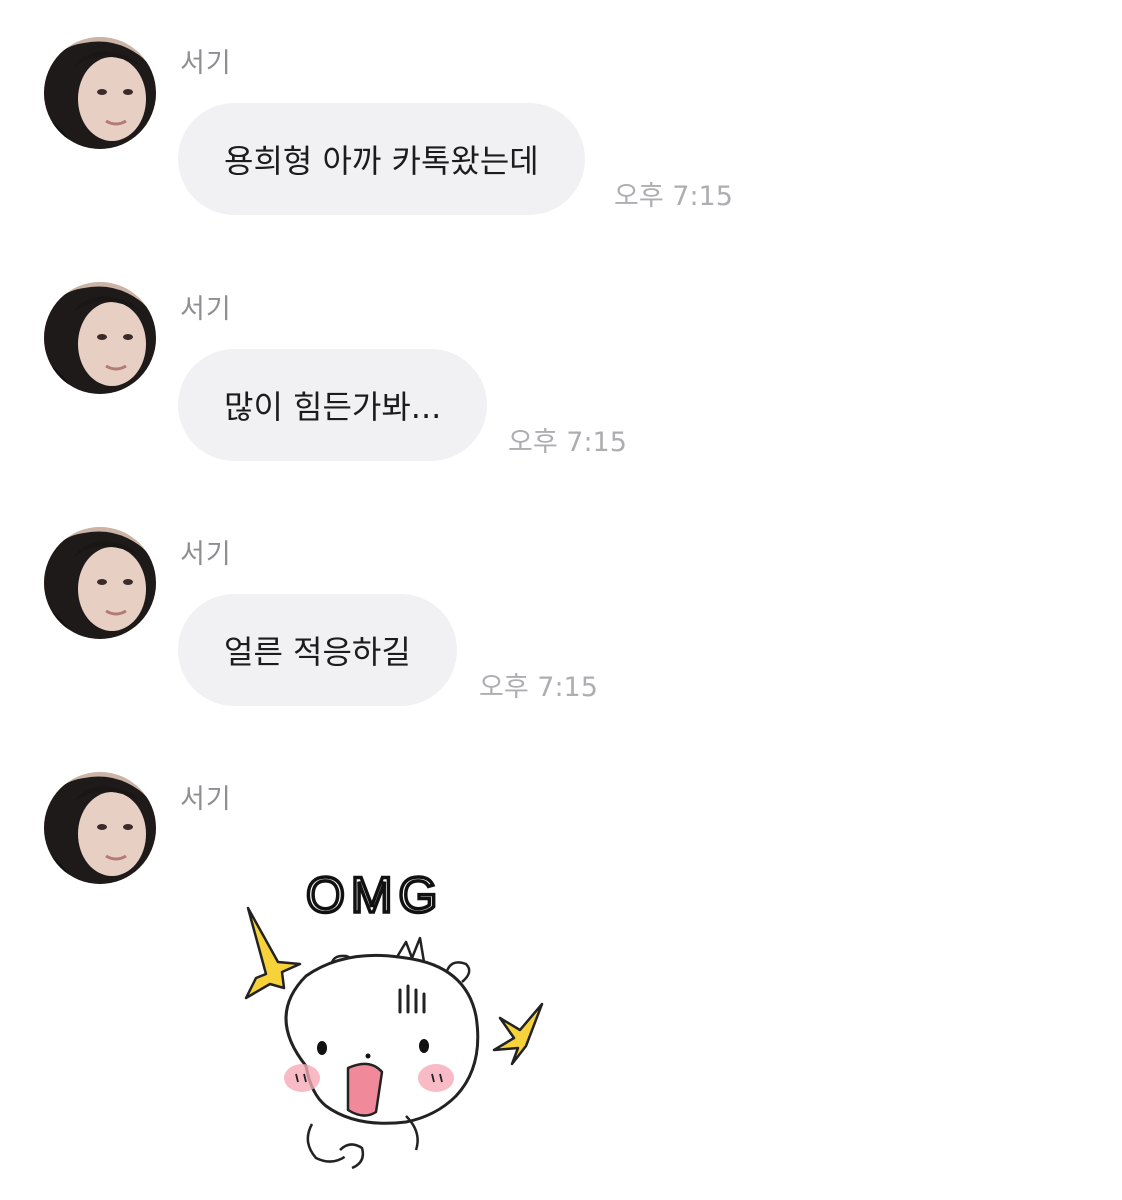  What do you see at coordinates (374, 895) in the screenshot?
I see `sticker-text: OMG` at bounding box center [374, 895].